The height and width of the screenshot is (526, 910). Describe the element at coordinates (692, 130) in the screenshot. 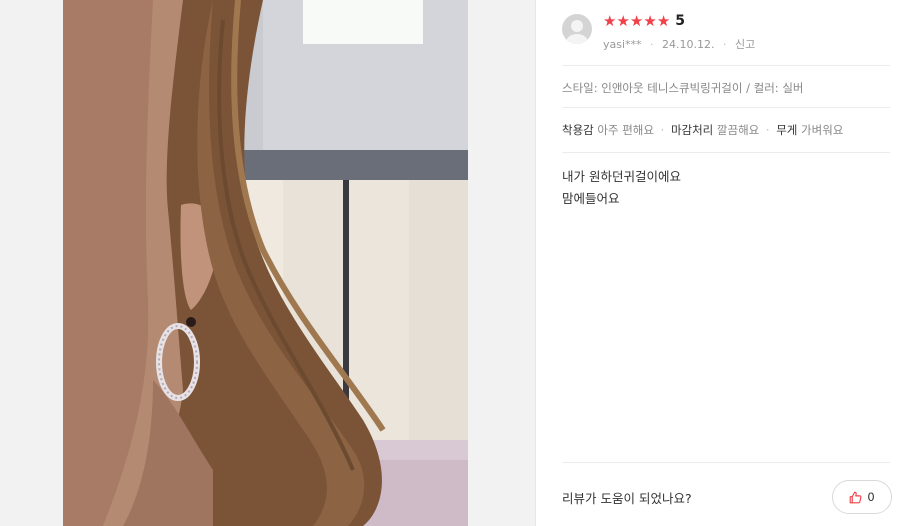

I see `feature-key: 마감처리` at that location.